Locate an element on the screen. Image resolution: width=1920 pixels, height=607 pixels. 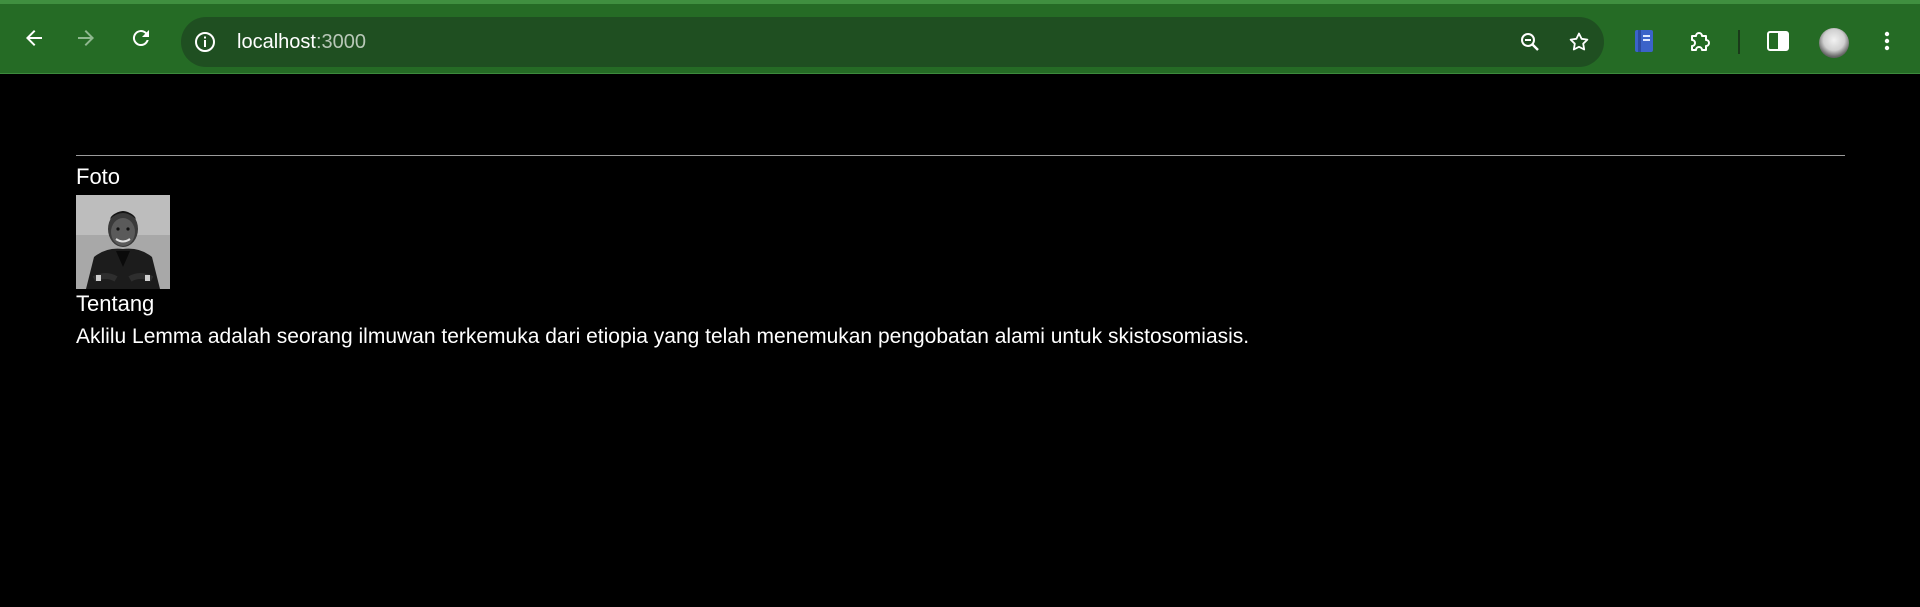
back-arrow-icon is located at coordinates (34, 38).